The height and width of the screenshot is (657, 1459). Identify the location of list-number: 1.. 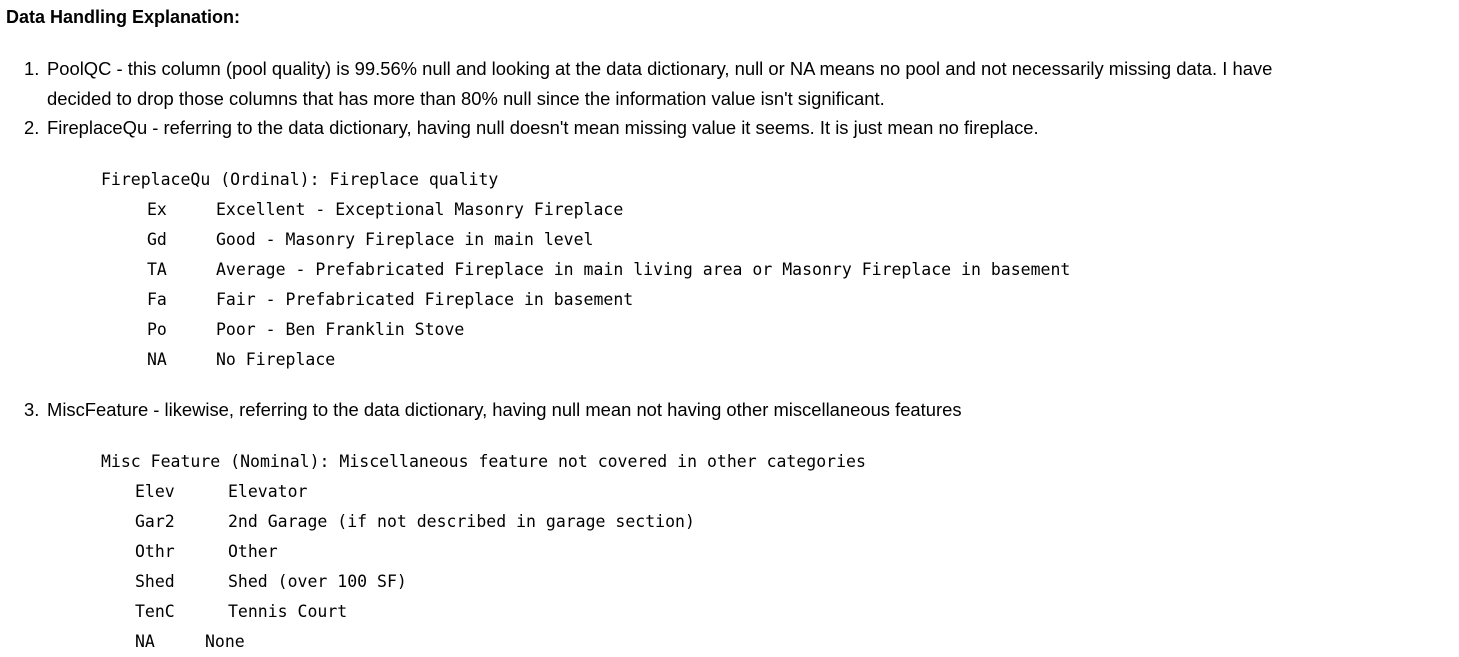
(32, 68).